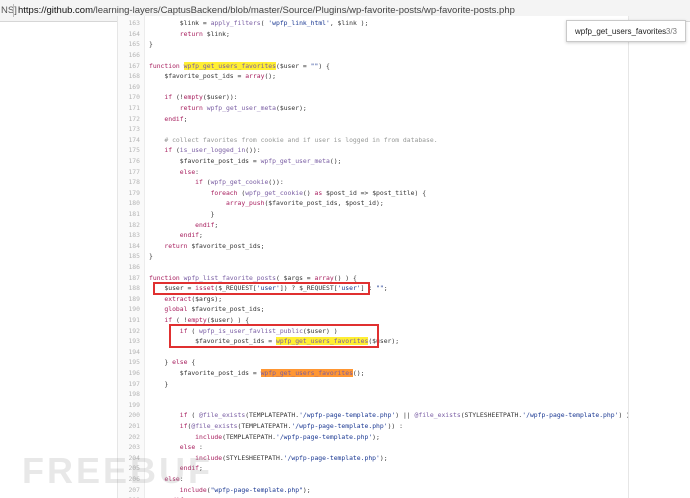  I want to click on line-number: 166, so click(129, 55).